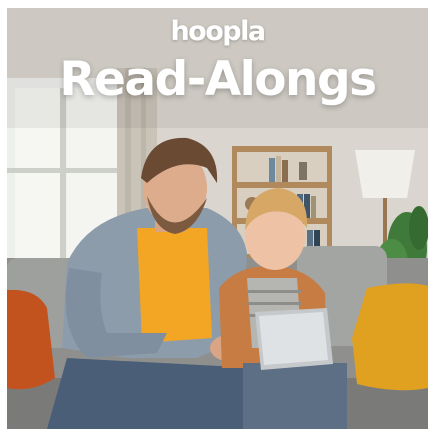 Image resolution: width=435 pixels, height=435 pixels. Describe the element at coordinates (218, 31) in the screenshot. I see `hoopla-logo: hoopla` at that location.